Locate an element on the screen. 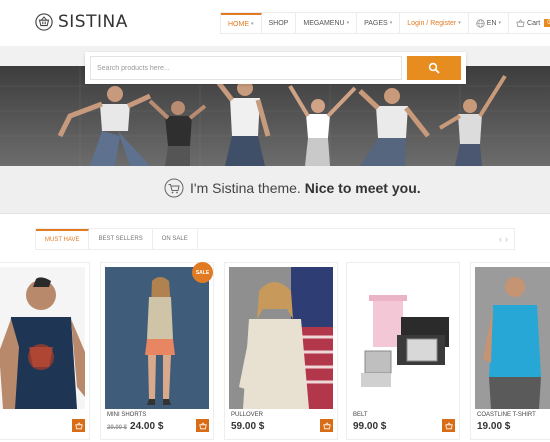 This screenshot has height=442, width=550. tagline-text: I'm Sistina theme. Nice to meet you. is located at coordinates (305, 188).